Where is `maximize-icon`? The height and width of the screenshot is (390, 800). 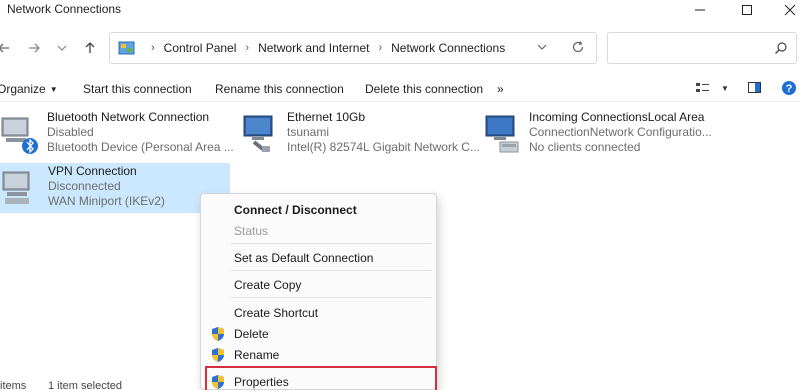
maximize-icon is located at coordinates (747, 10).